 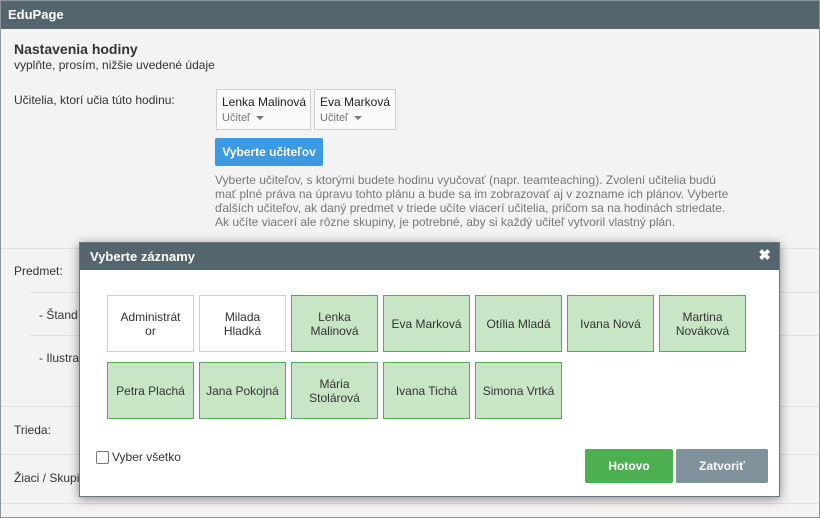 I want to click on record-tile: Jana Pokojná, so click(x=242, y=390).